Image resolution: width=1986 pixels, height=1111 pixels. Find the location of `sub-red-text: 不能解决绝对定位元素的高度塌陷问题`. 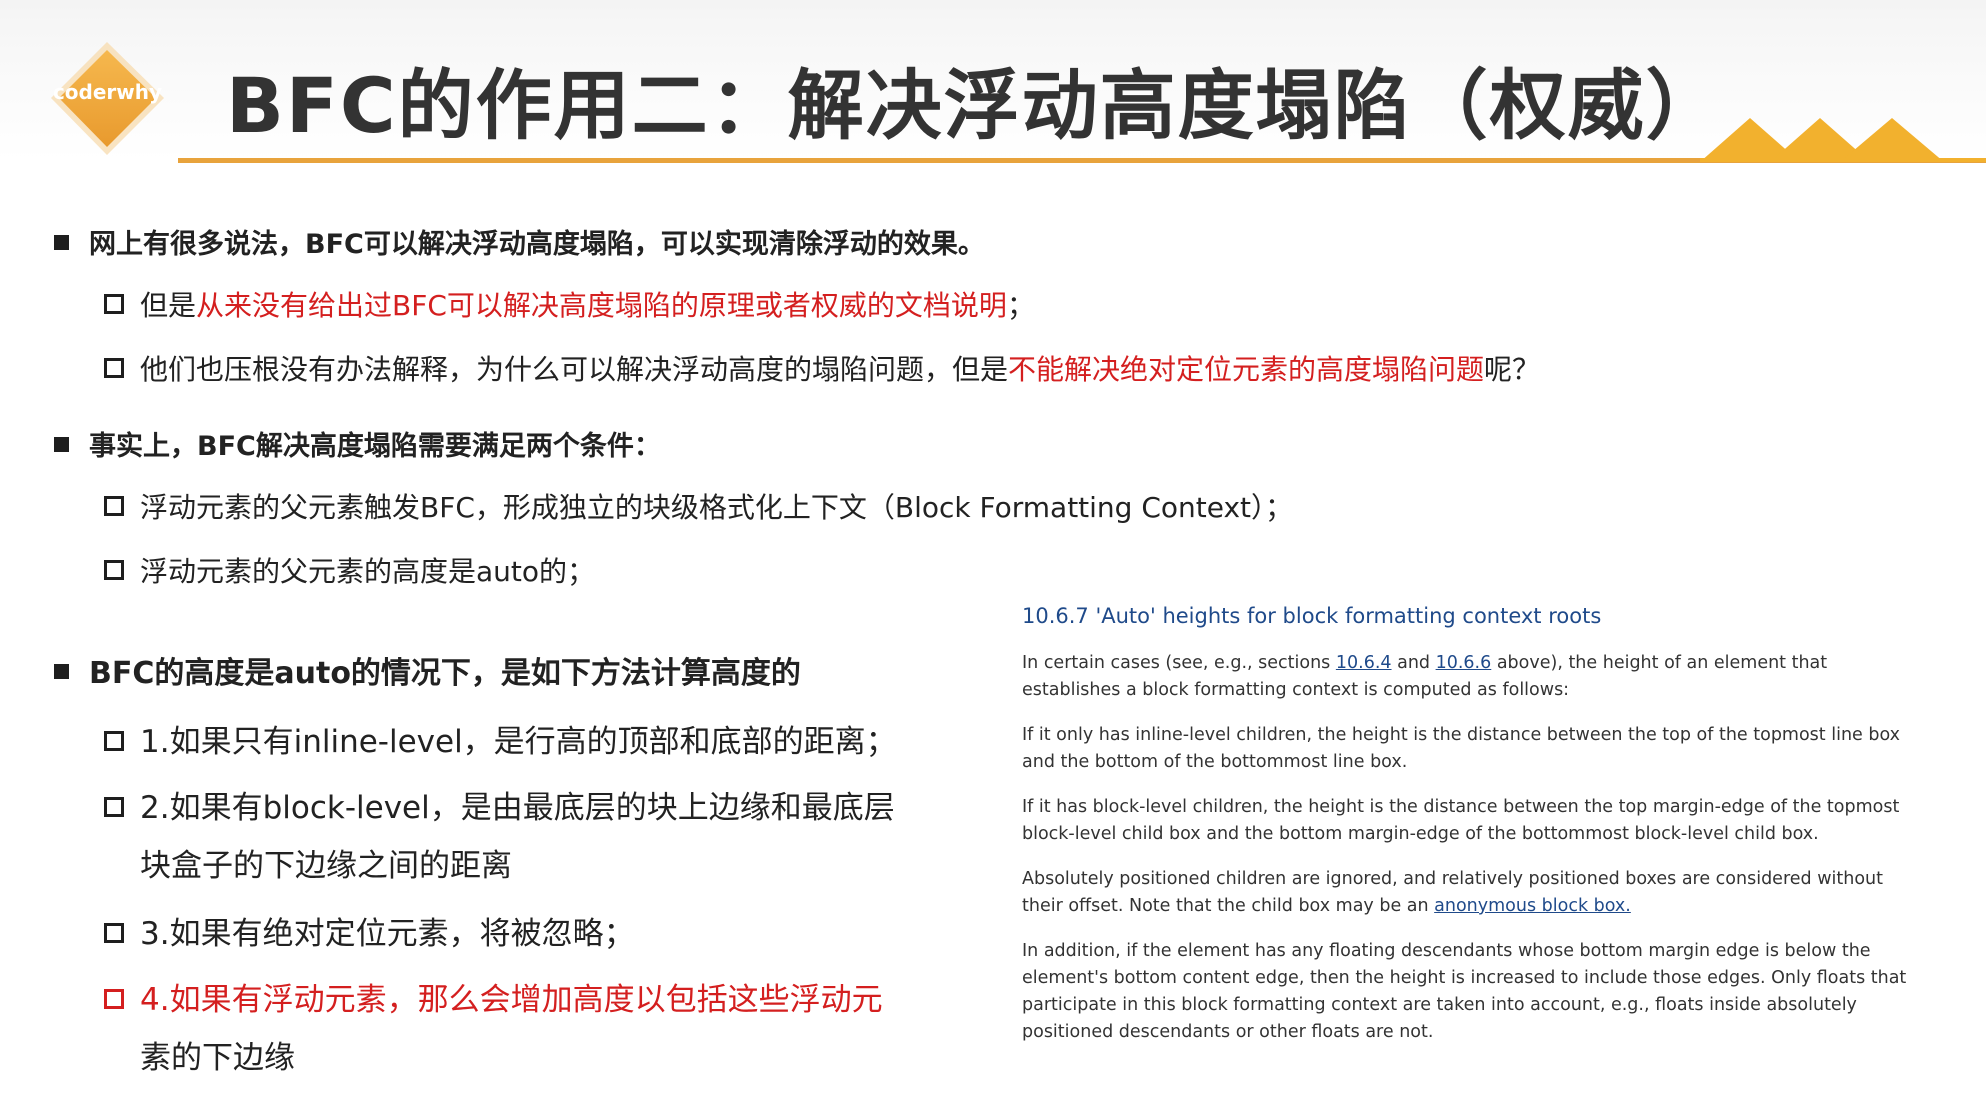

sub-red-text: 不能解决绝对定位元素的高度塌陷问题 is located at coordinates (1246, 369).